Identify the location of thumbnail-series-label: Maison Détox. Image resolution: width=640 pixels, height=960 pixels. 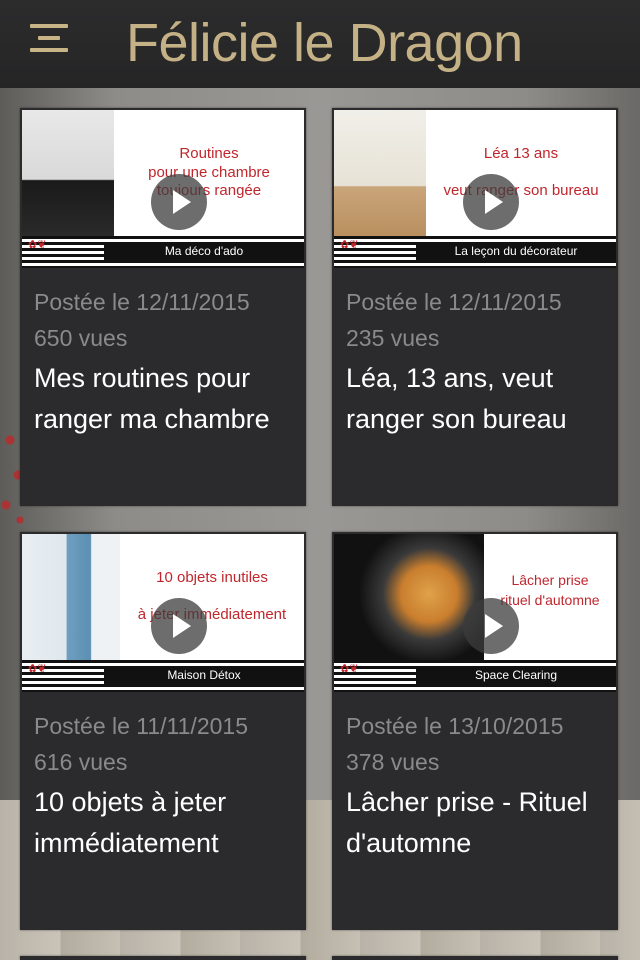
(204, 675).